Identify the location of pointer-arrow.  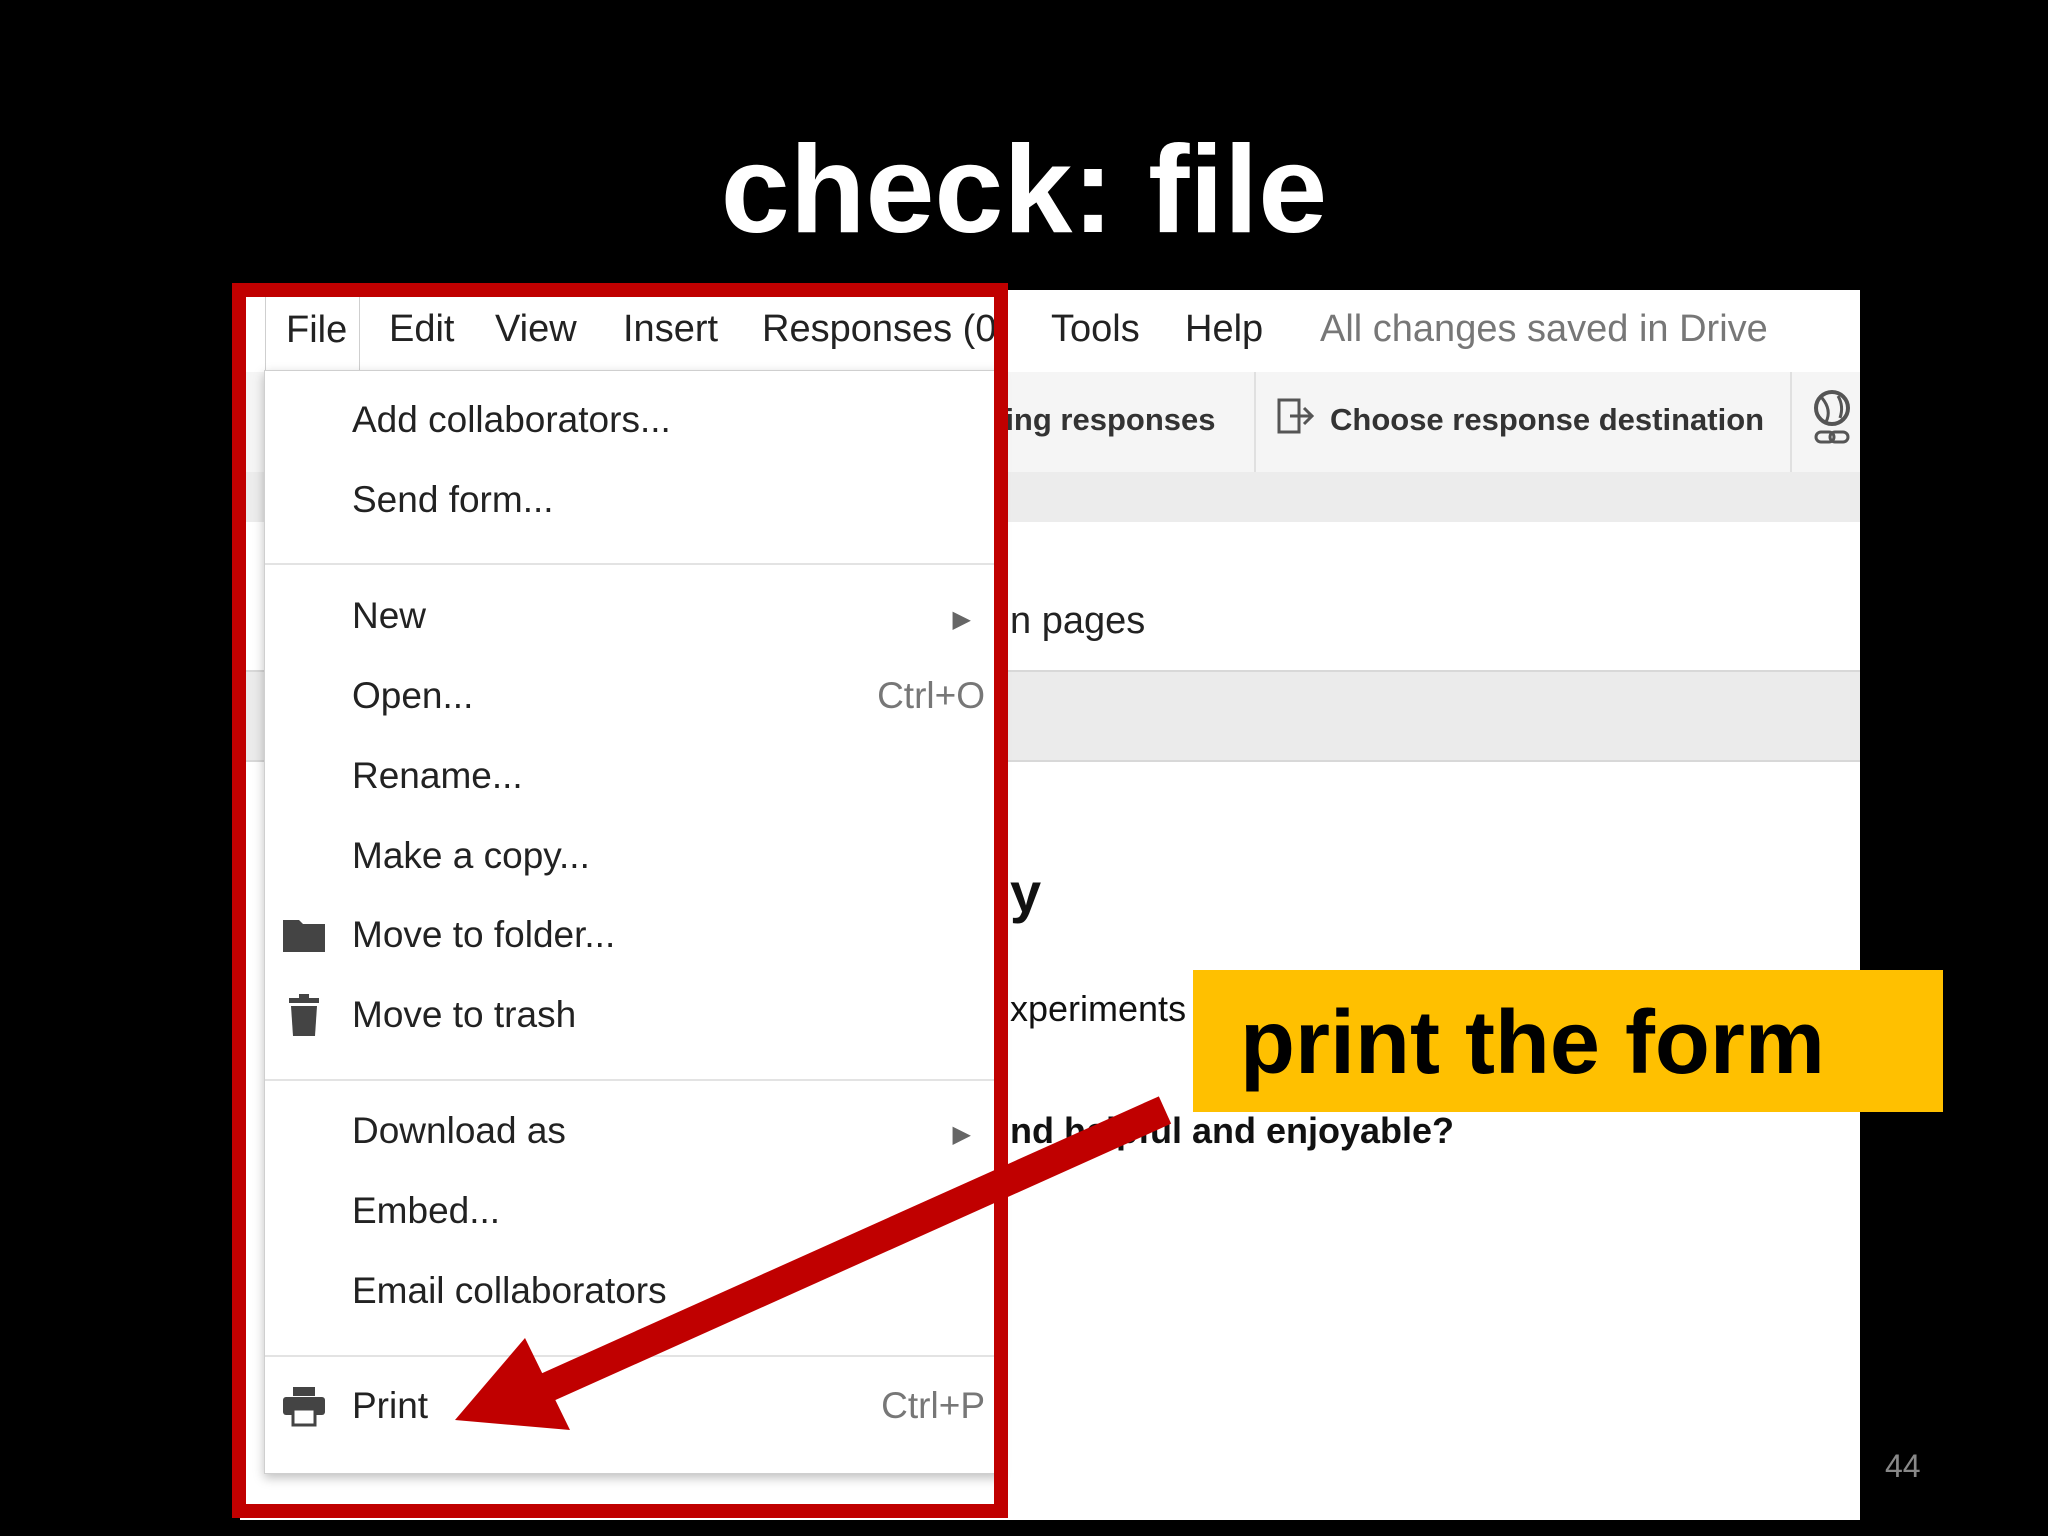
(813, 1263).